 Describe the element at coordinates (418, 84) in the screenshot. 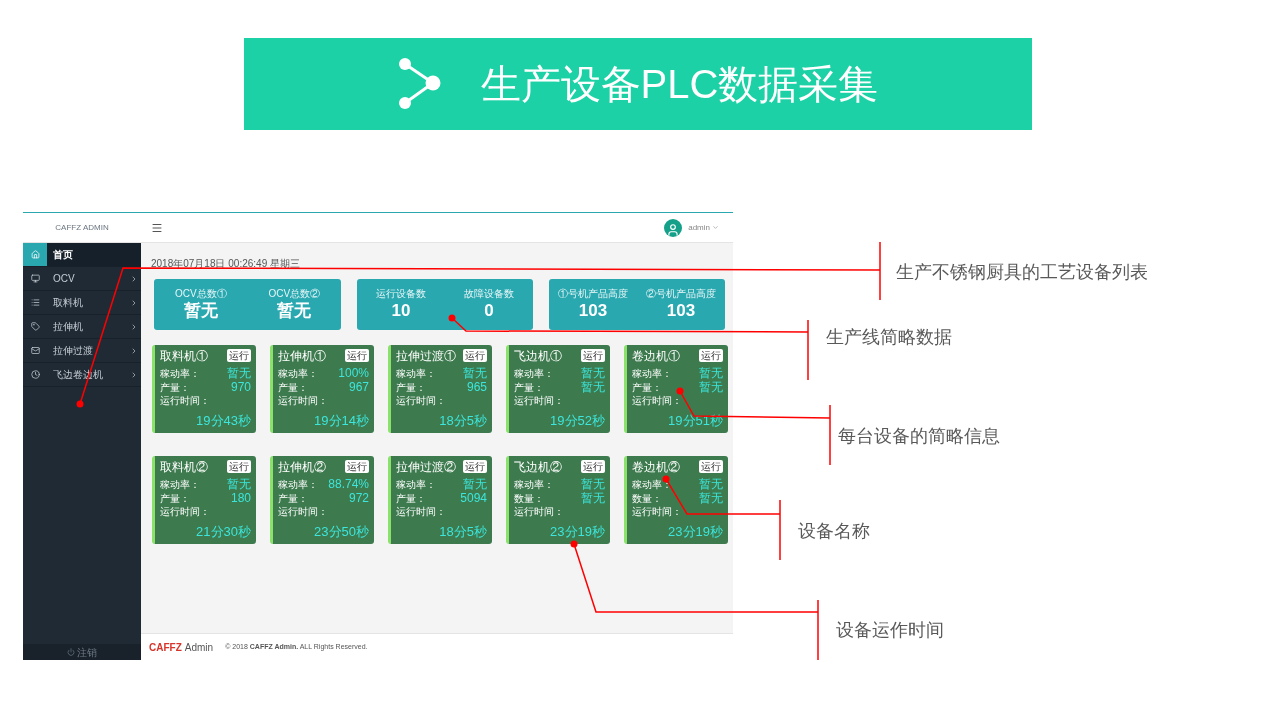

I see `share-icon` at that location.